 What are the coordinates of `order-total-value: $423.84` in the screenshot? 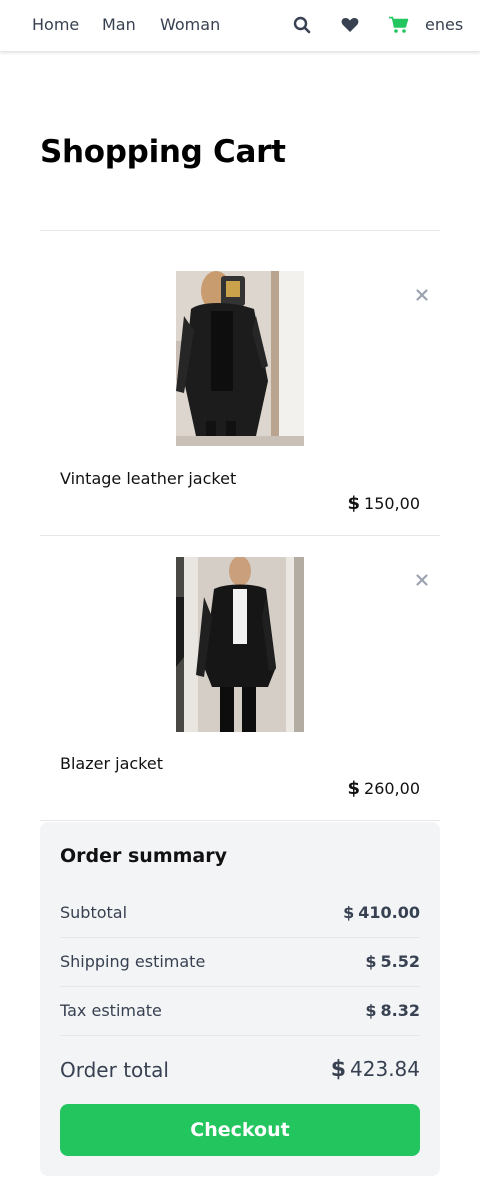 It's located at (375, 1069).